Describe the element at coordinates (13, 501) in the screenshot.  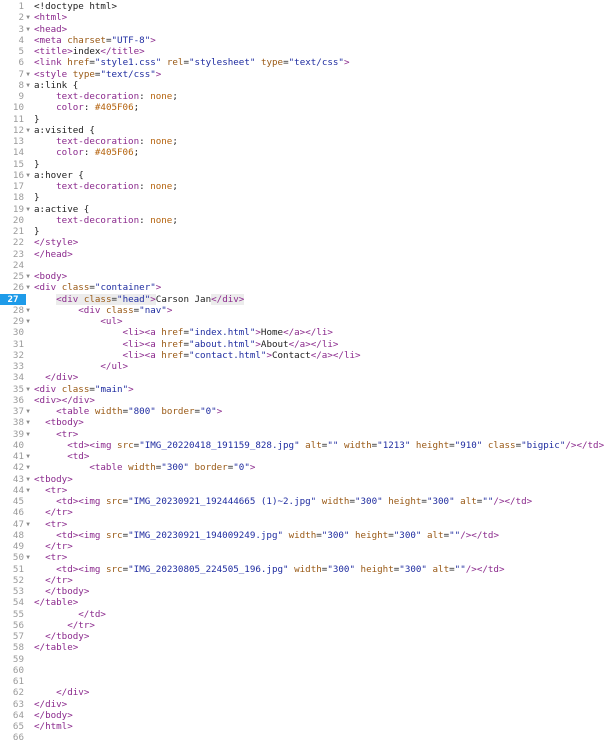
I see `line-number: 45` at that location.